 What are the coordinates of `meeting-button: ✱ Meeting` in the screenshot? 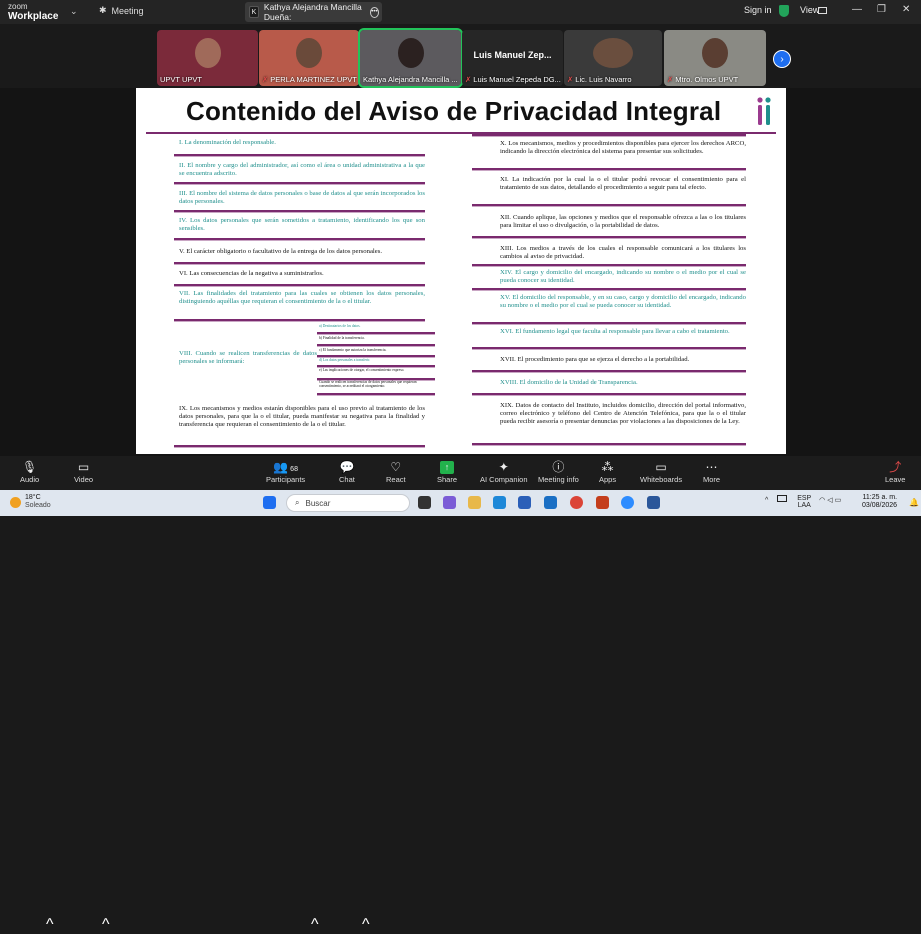 It's located at (121, 10).